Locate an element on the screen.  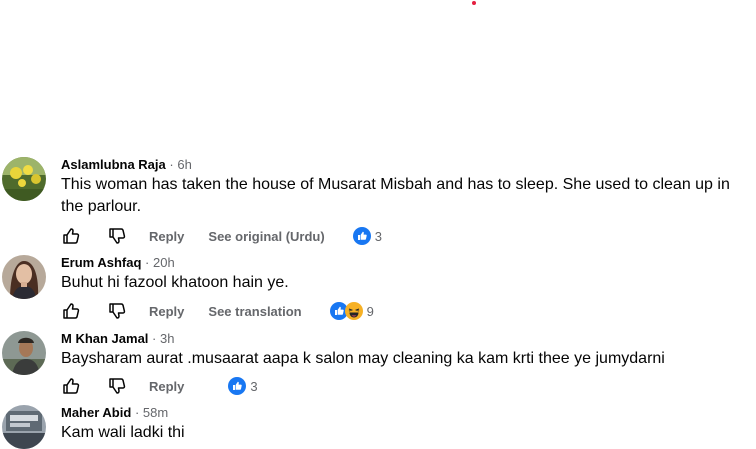
see-original-button: See original (Urdu) is located at coordinates (266, 236).